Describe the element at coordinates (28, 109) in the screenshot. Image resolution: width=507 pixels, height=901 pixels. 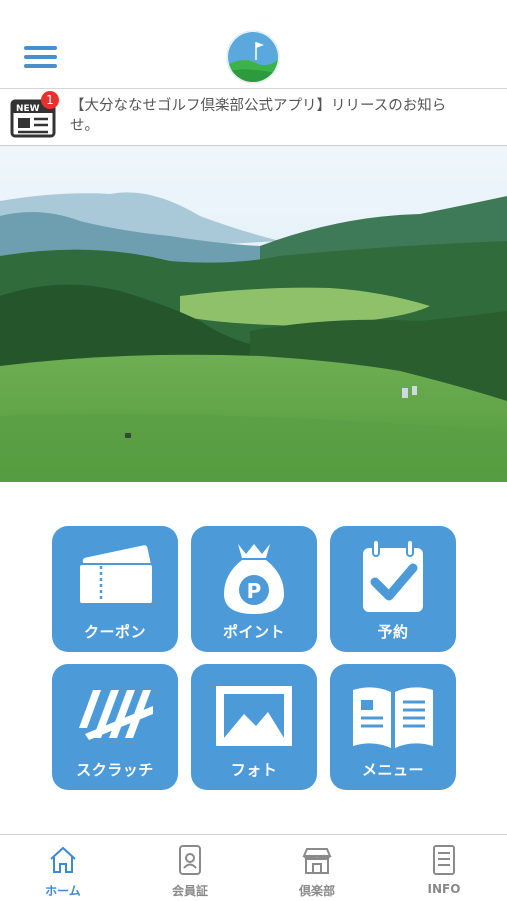
I see `svg-text: NEW` at that location.